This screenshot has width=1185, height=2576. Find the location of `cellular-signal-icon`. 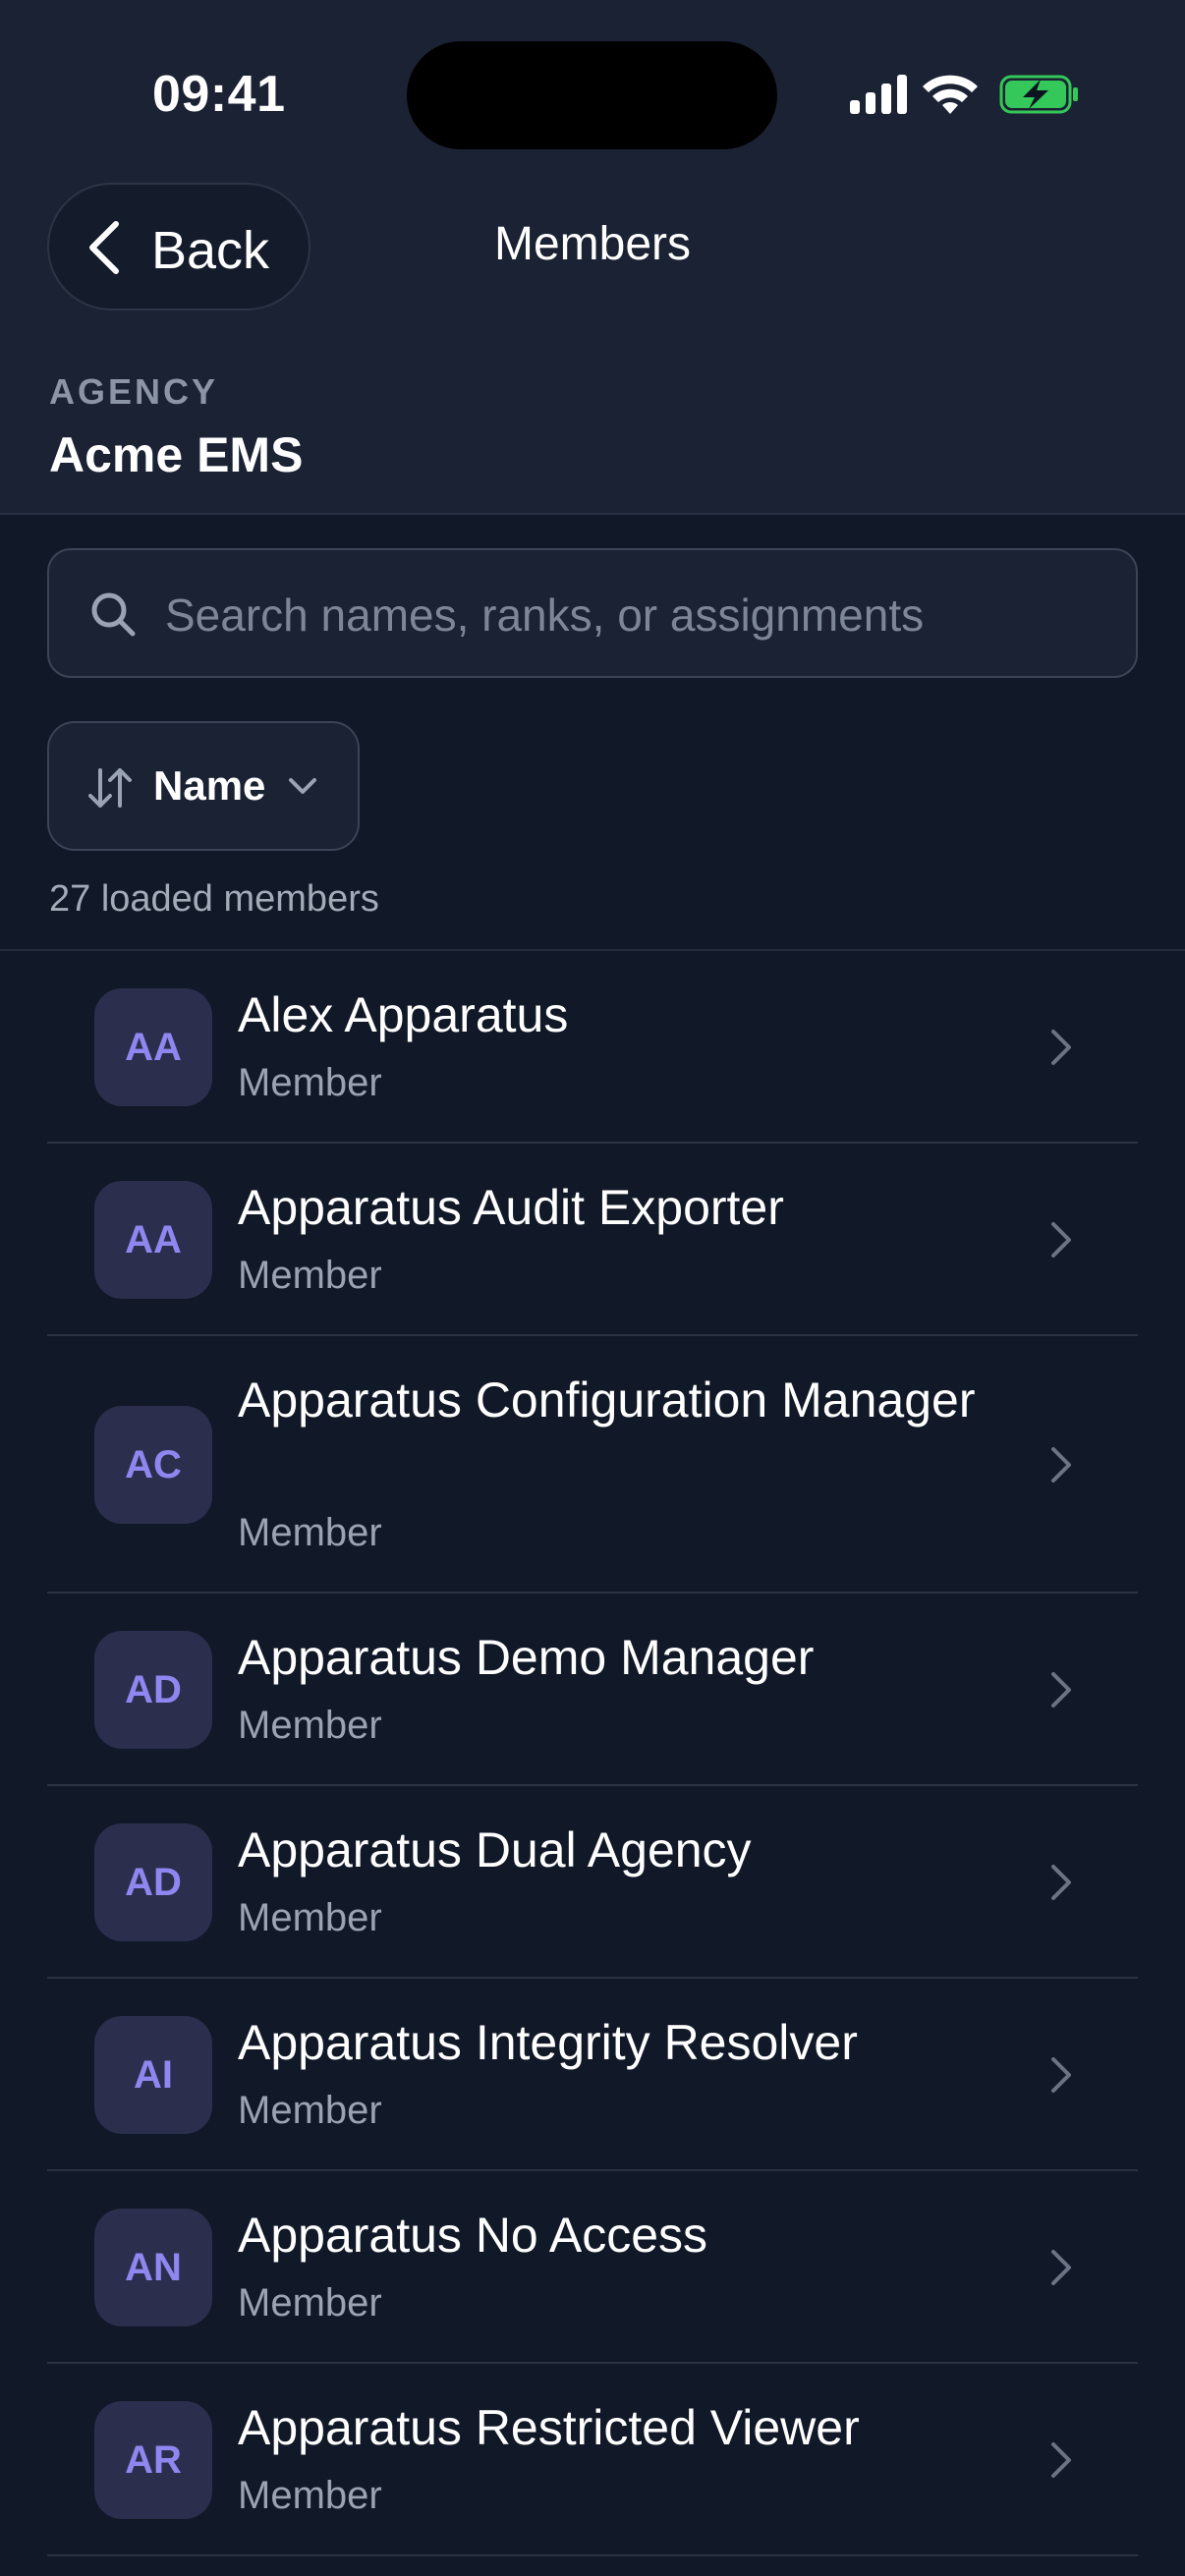

cellular-signal-icon is located at coordinates (879, 94).